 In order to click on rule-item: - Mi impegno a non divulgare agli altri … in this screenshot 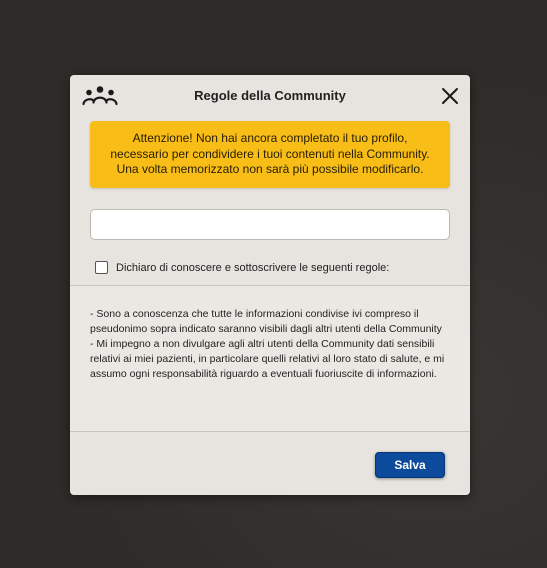, I will do `click(267, 359)`.